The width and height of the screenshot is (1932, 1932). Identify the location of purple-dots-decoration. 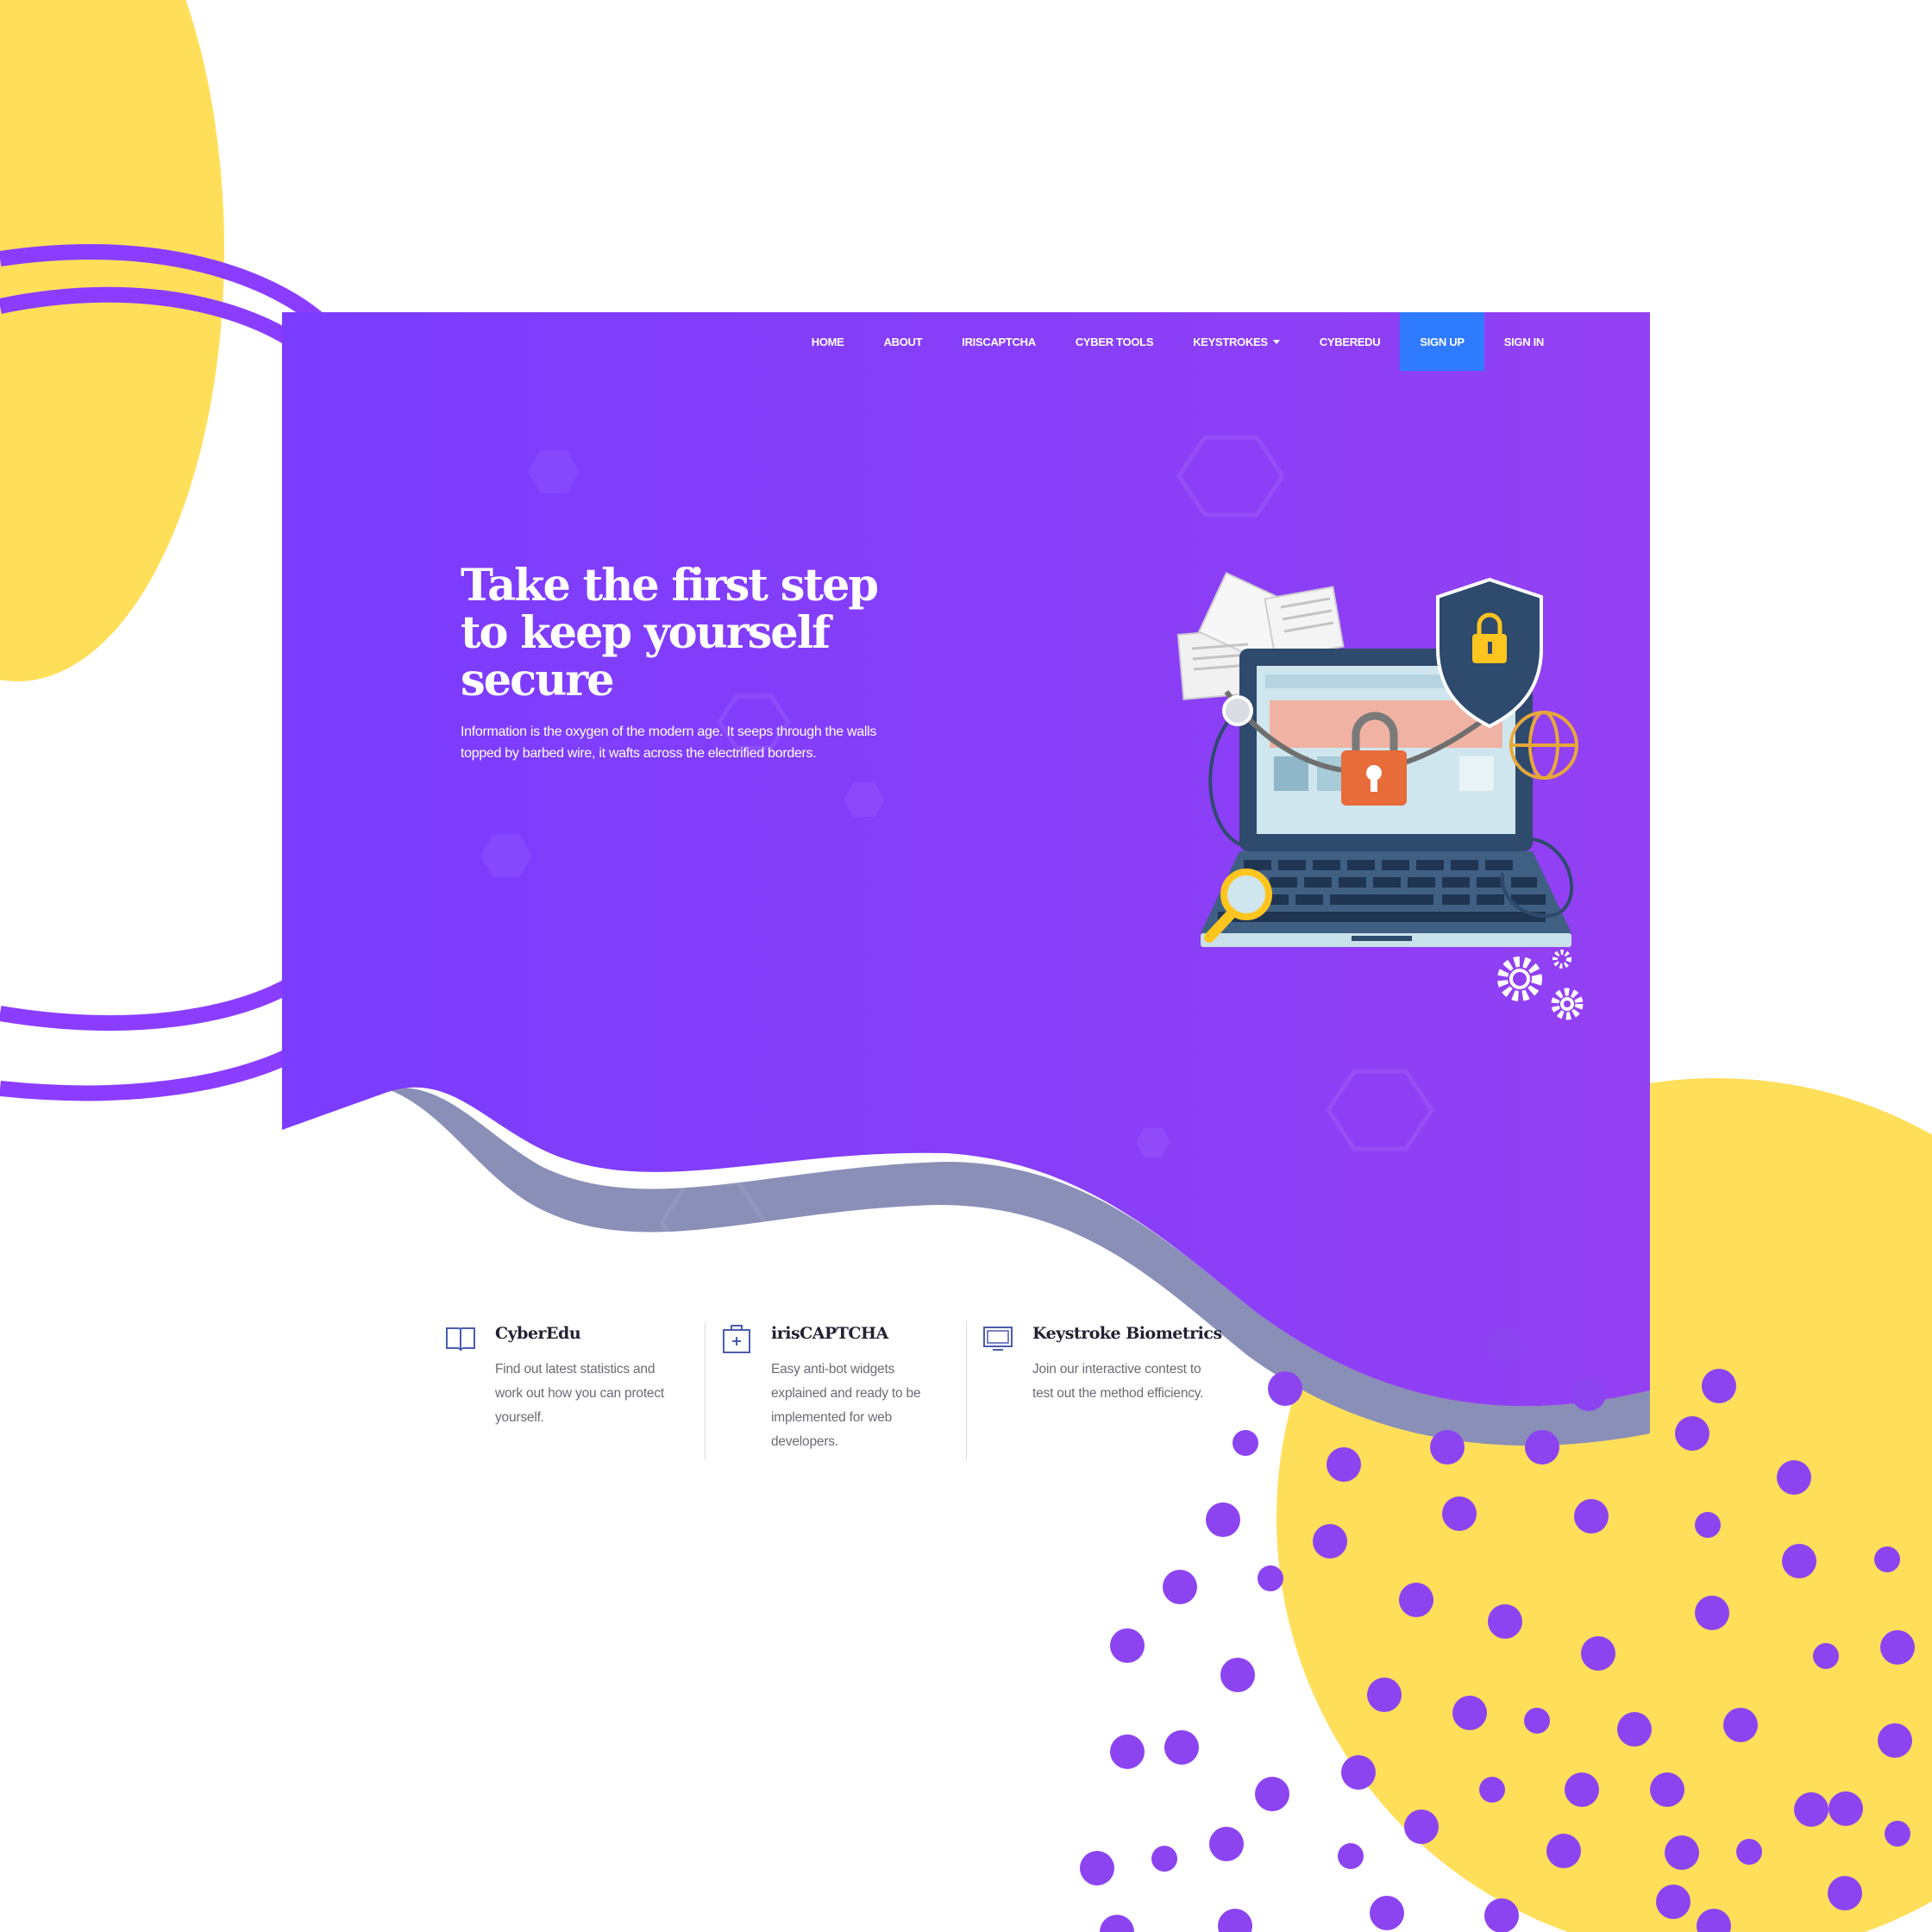
(1497, 1630).